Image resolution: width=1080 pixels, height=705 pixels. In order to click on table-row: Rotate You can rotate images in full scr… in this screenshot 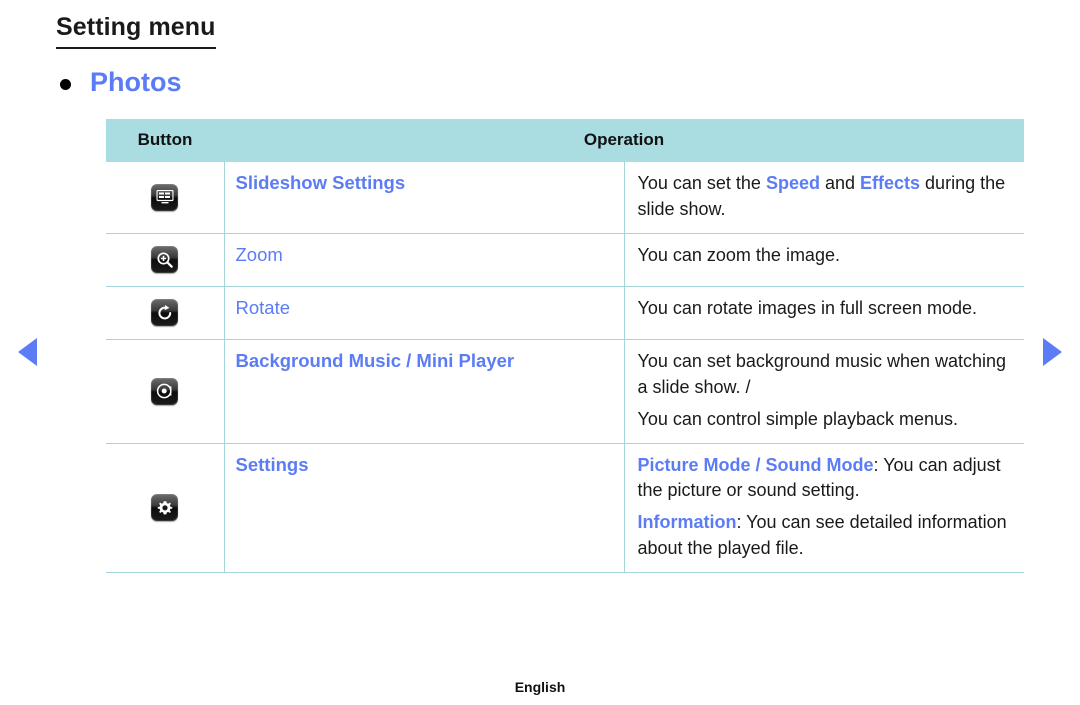, I will do `click(565, 313)`.